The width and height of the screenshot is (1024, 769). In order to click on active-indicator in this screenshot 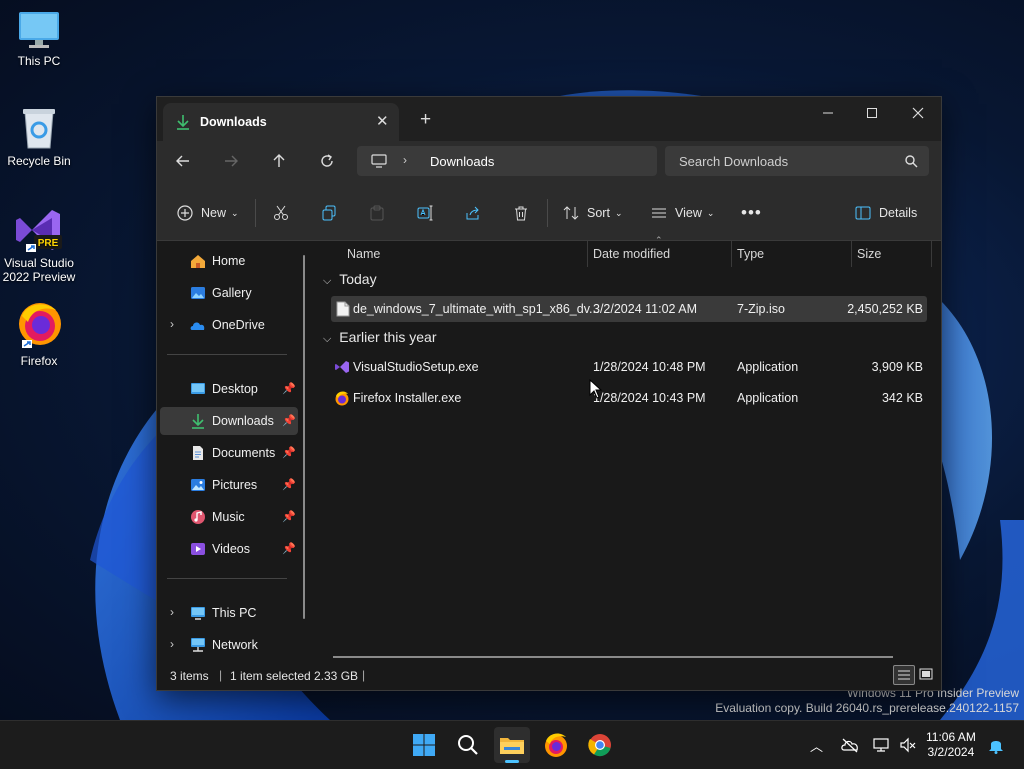, I will do `click(512, 761)`.